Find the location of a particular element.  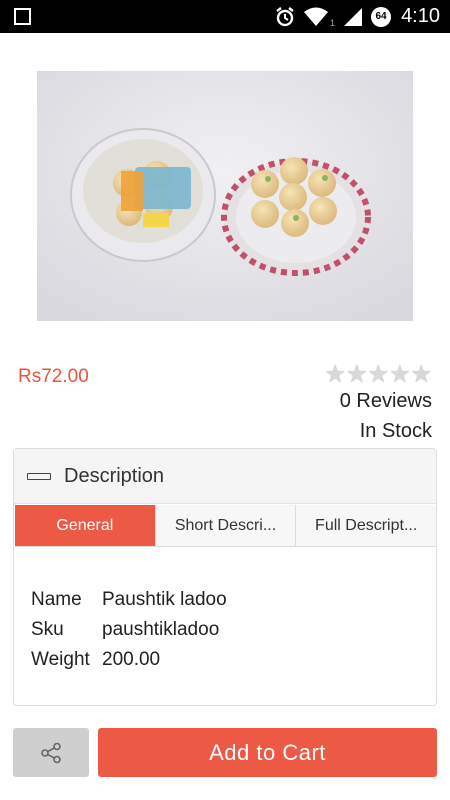

signal-icon is located at coordinates (353, 16).